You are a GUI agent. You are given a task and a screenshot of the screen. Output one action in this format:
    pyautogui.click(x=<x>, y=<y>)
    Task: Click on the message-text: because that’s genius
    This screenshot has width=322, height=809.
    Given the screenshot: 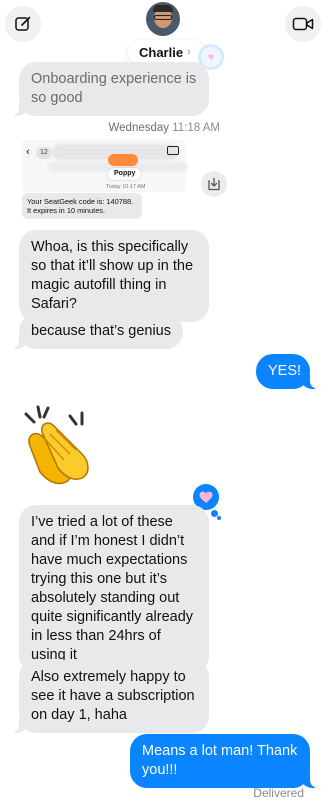 What is the action you would take?
    pyautogui.click(x=101, y=331)
    